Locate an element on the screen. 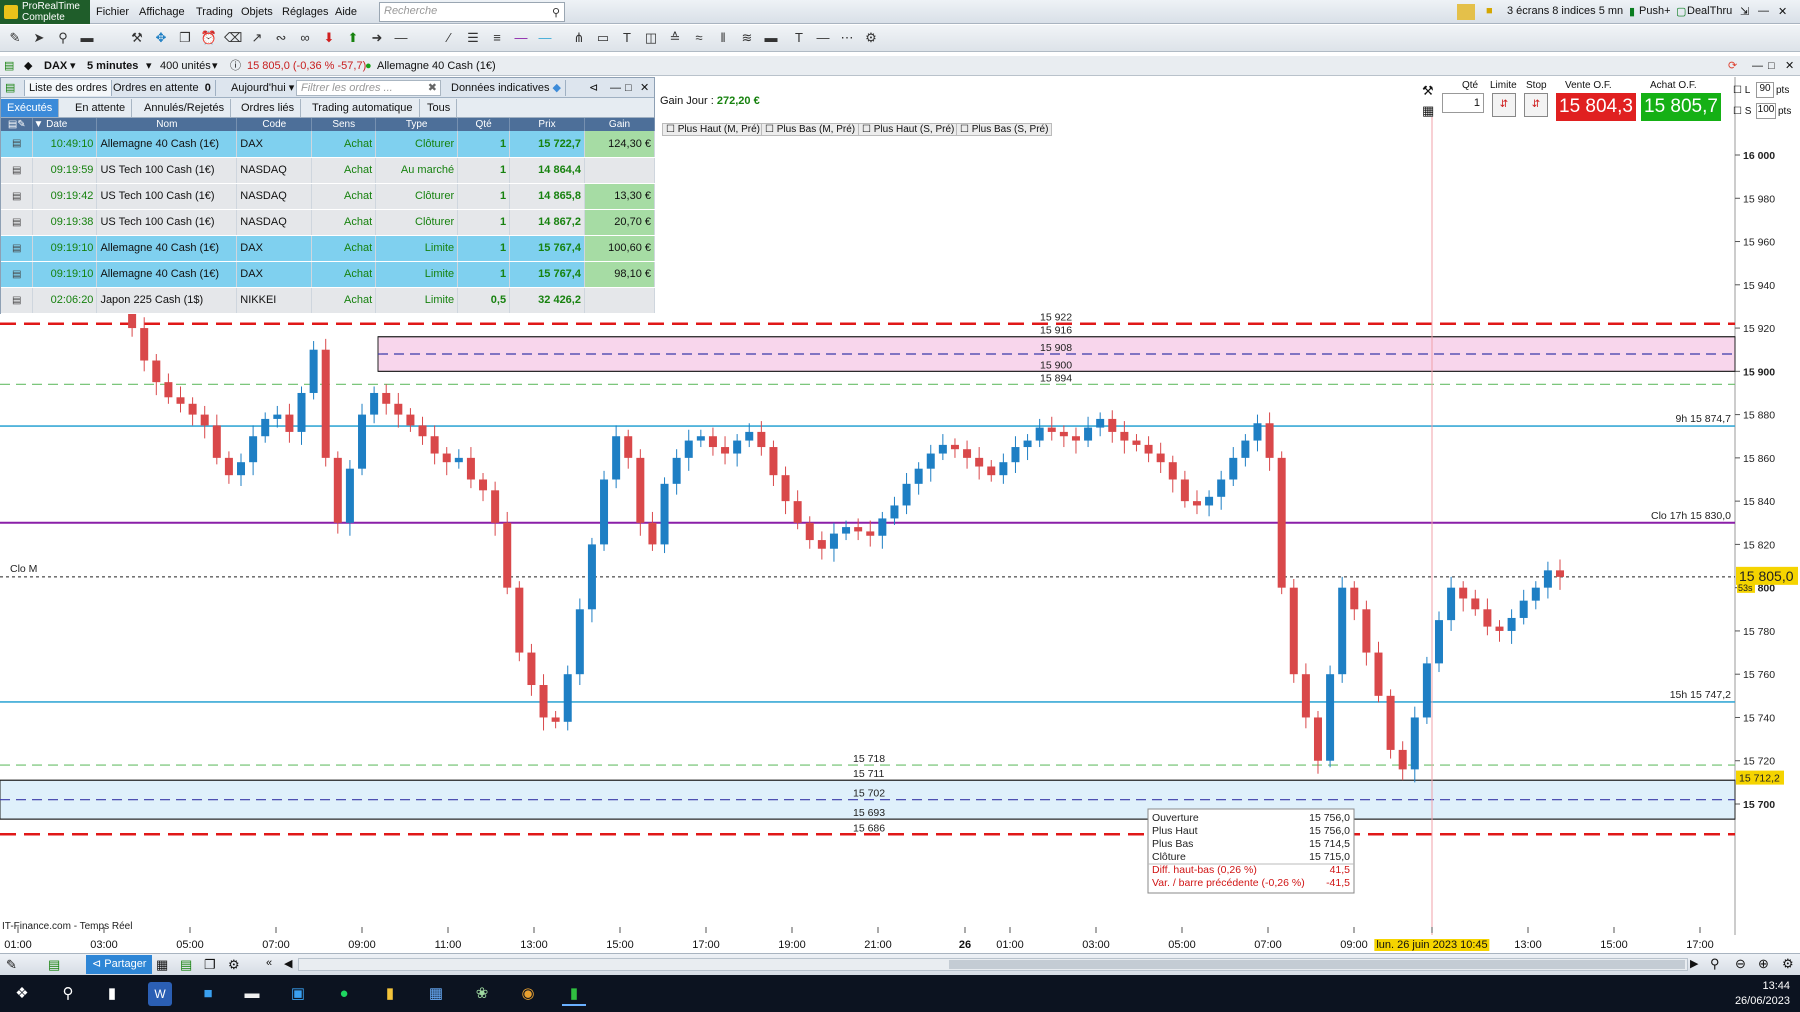 Image resolution: width=1800 pixels, height=1012 pixels. close-icon: ✕ is located at coordinates (1782, 12).